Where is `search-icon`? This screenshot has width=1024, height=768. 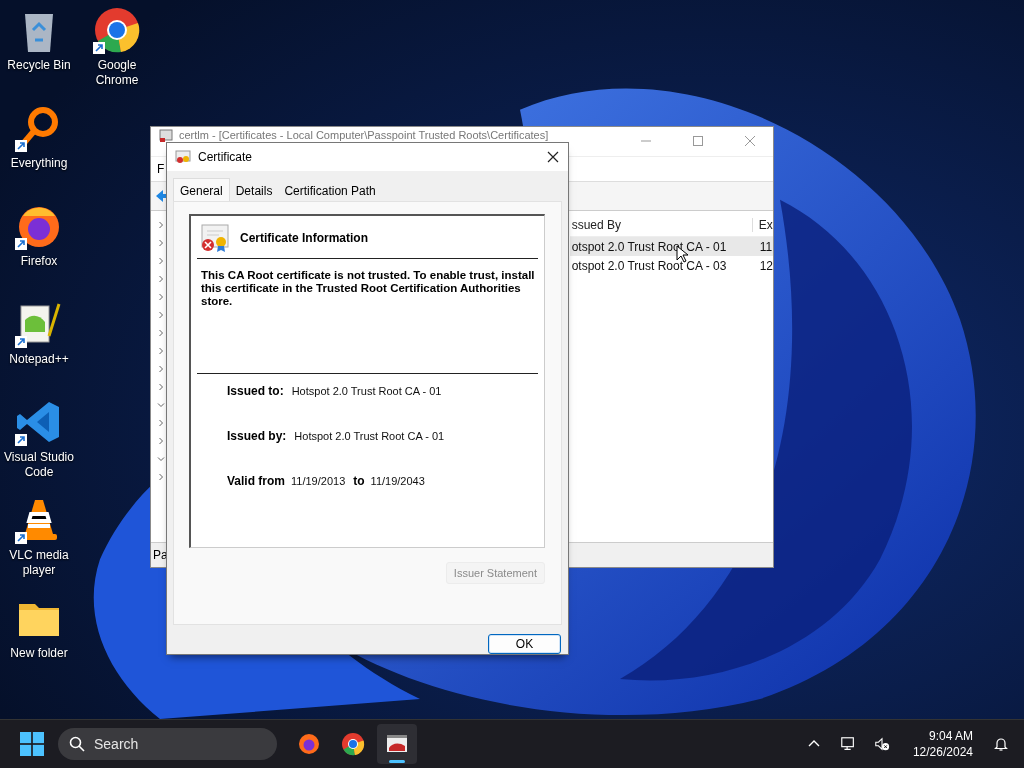 search-icon is located at coordinates (77, 744).